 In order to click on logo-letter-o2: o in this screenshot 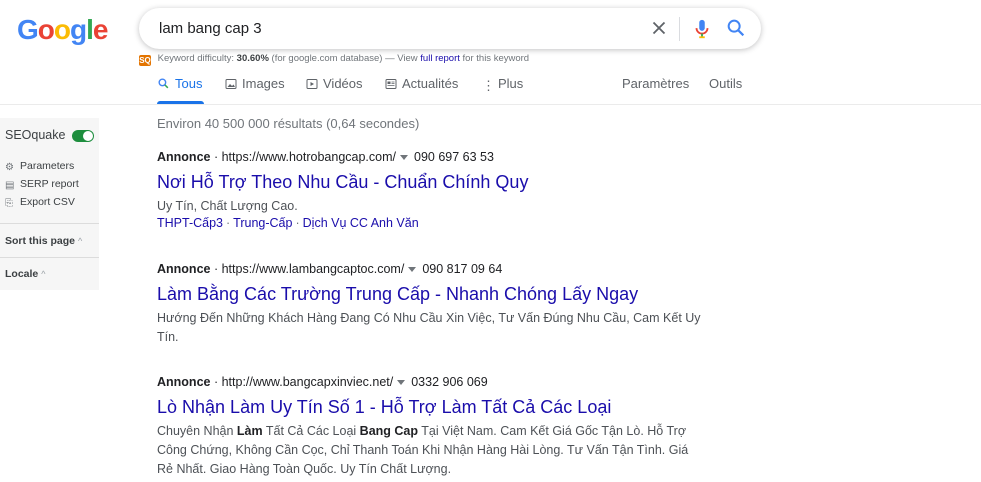, I will do `click(62, 29)`.